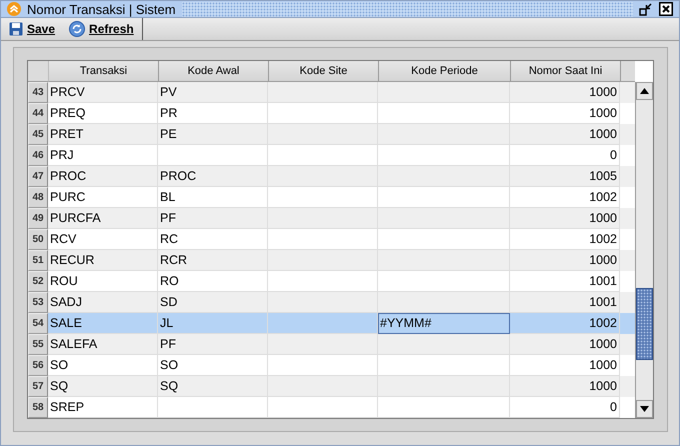 The height and width of the screenshot is (446, 680). I want to click on up-arrow-icon, so click(644, 91).